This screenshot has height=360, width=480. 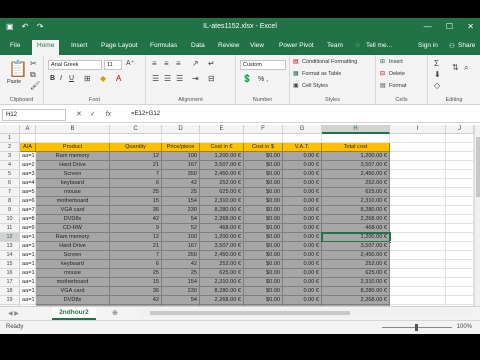 What do you see at coordinates (263, 65) in the screenshot?
I see `number-format-select: Custom` at bounding box center [263, 65].